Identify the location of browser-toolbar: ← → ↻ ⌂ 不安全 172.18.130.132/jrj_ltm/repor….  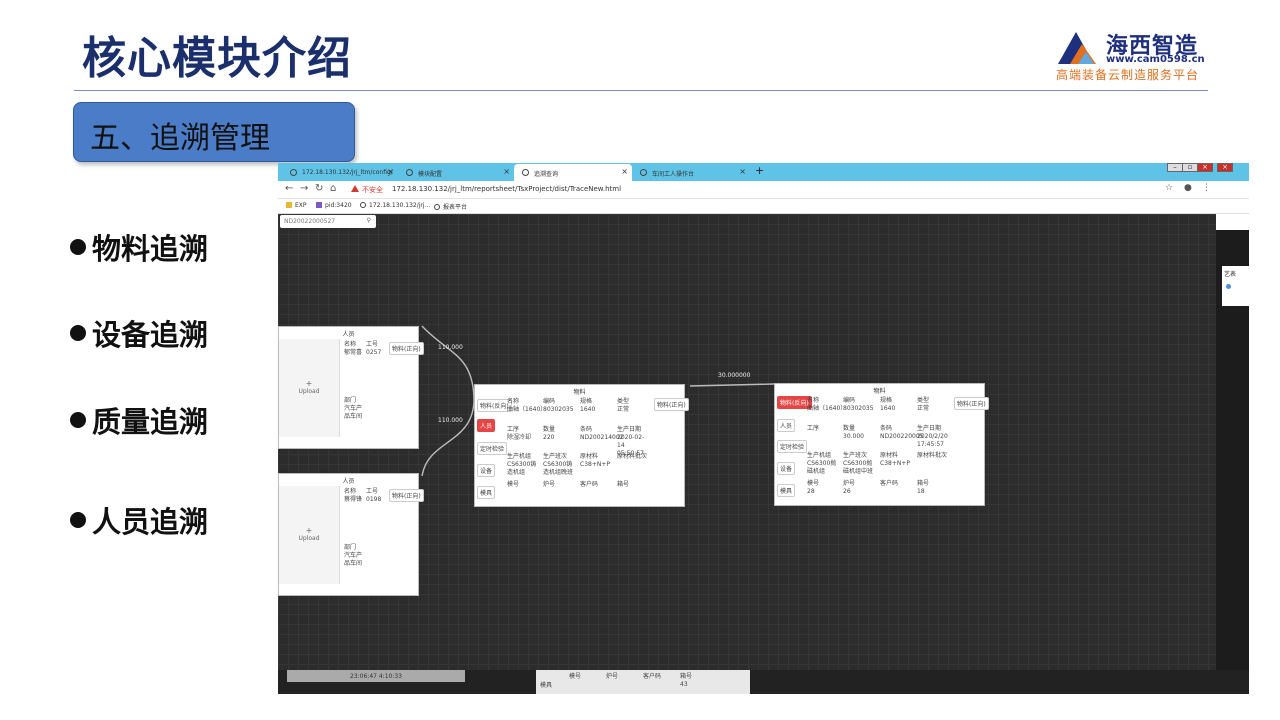
(763, 190).